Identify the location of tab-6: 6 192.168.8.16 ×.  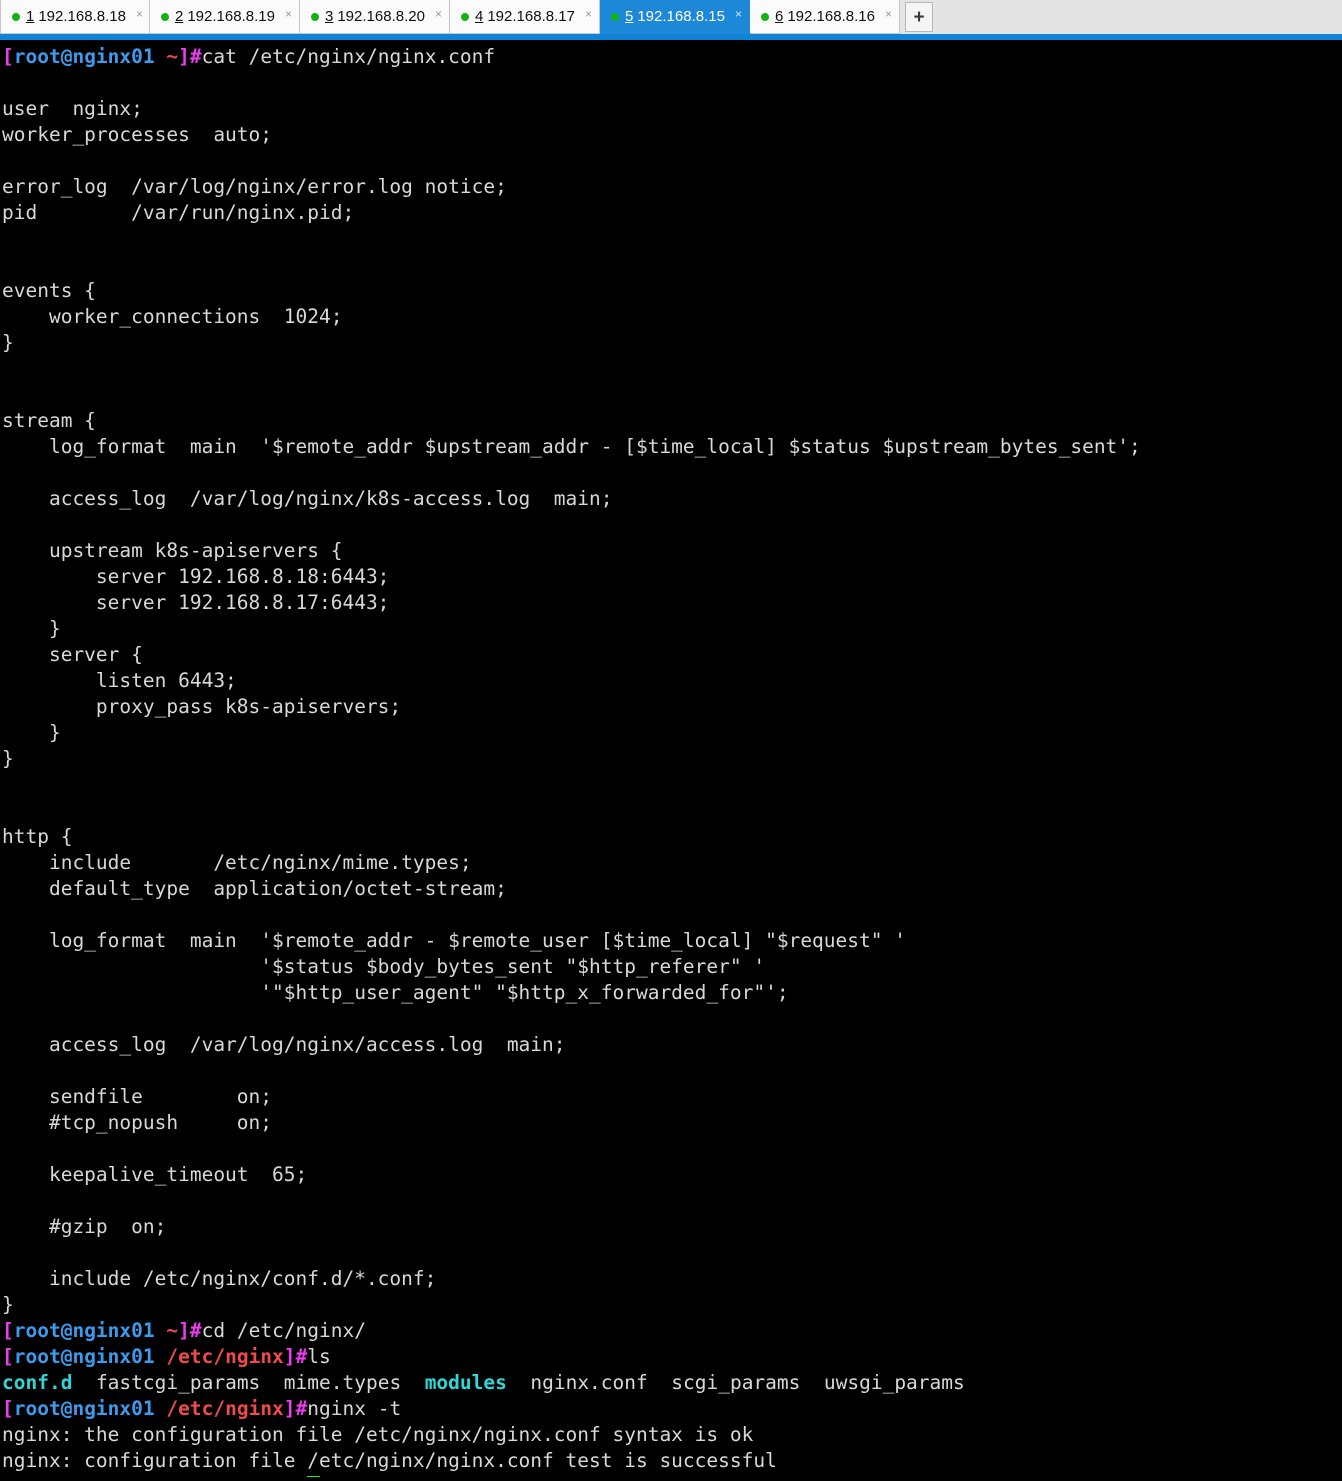
(825, 17).